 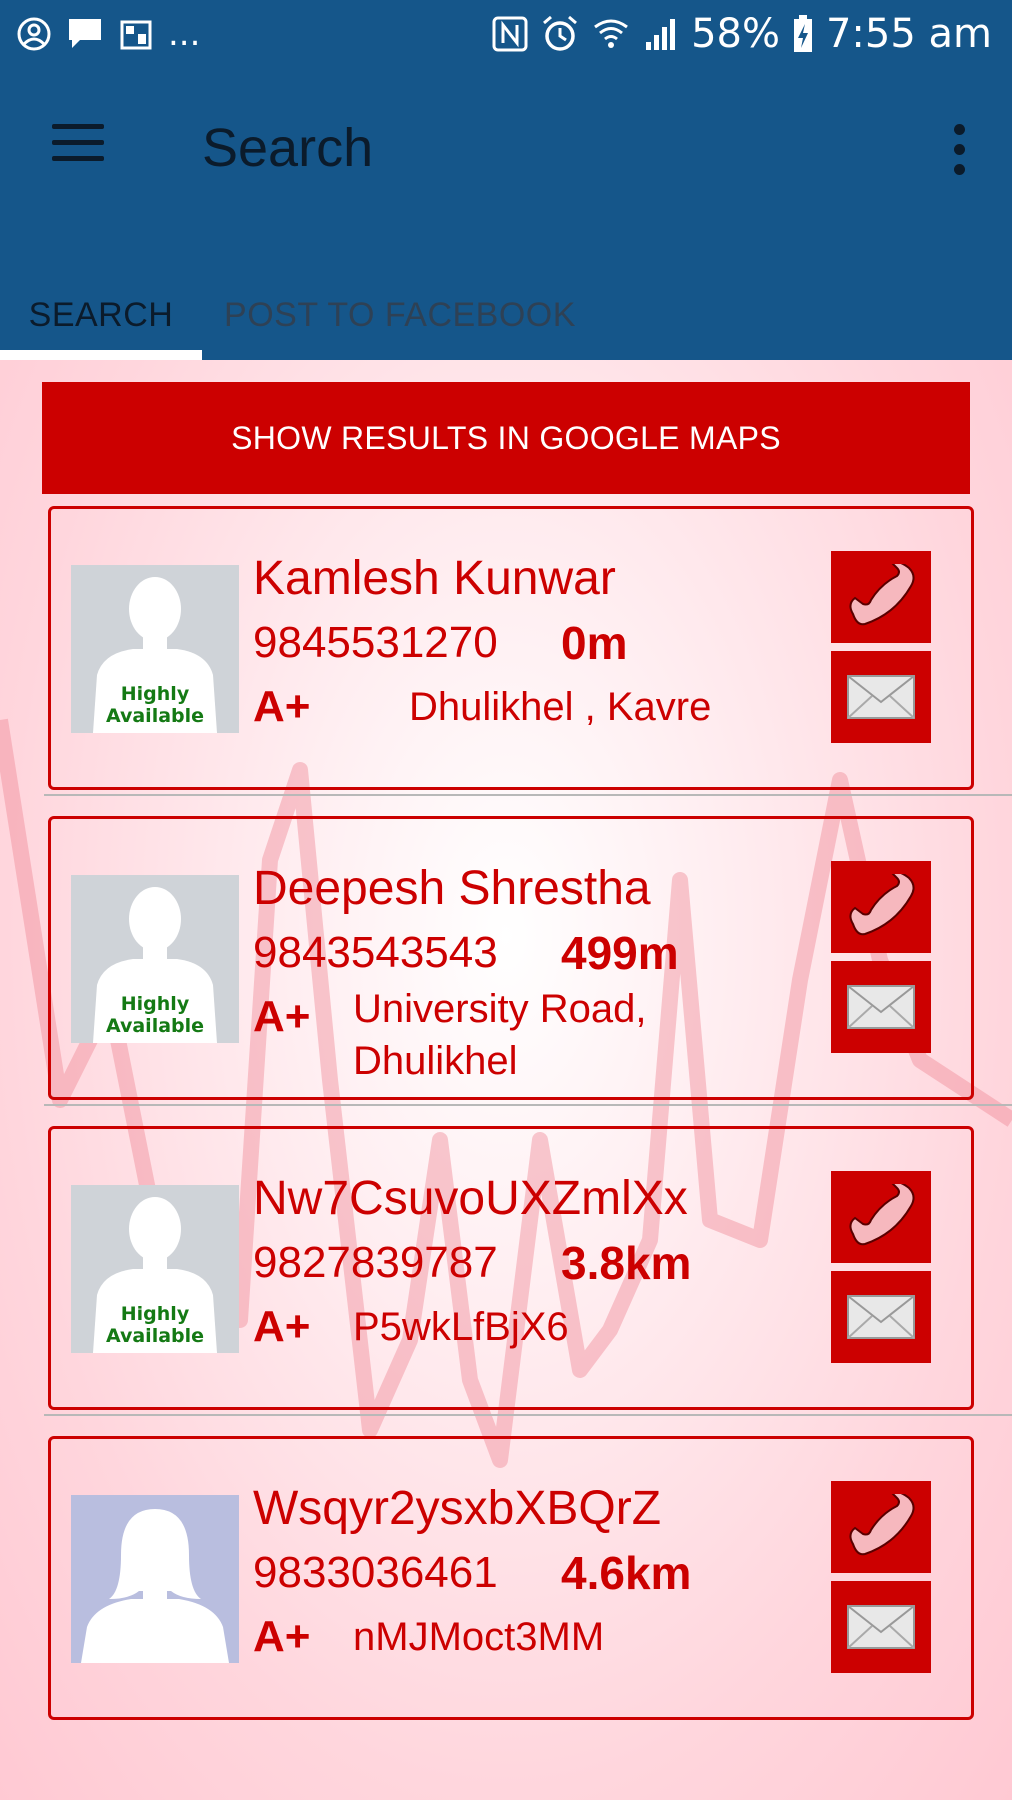 I want to click on status-bar: ... 58% 7:55 am, so click(x=506, y=35).